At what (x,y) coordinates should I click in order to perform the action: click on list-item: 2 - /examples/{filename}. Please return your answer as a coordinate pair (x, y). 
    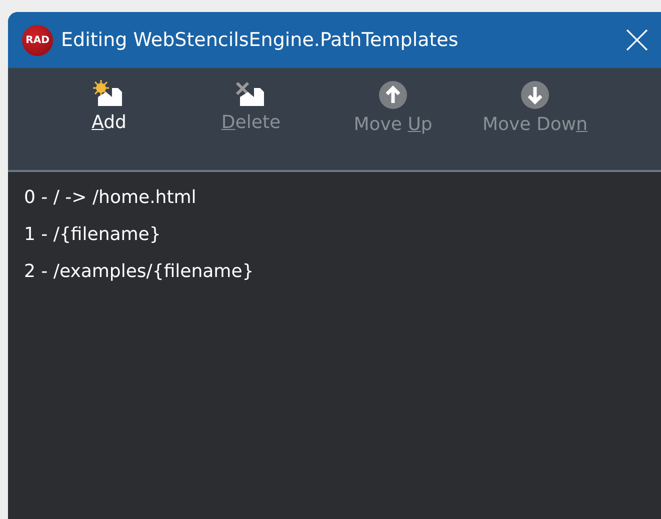
    Looking at the image, I should click on (139, 271).